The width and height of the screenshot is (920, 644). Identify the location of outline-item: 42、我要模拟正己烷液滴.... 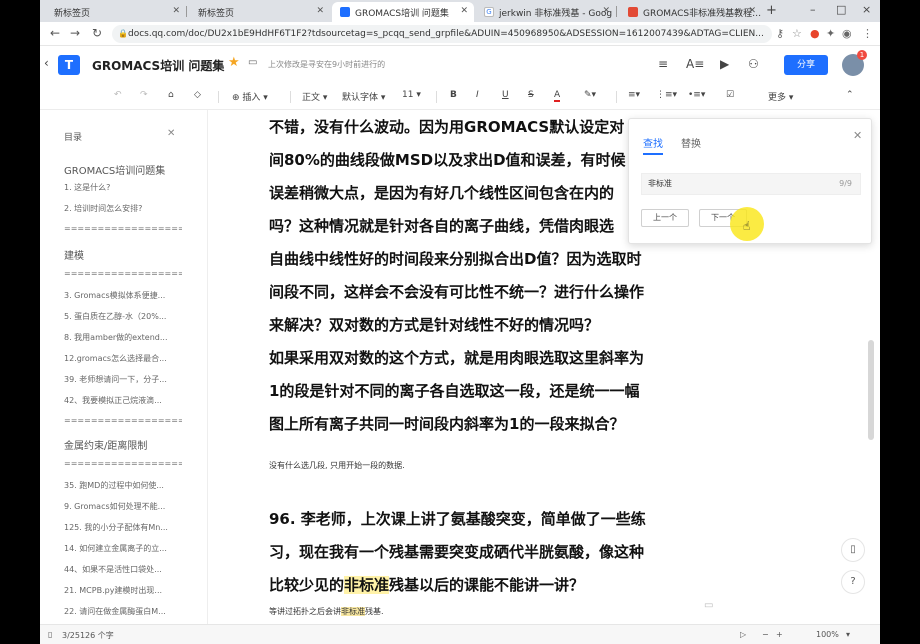
(123, 400).